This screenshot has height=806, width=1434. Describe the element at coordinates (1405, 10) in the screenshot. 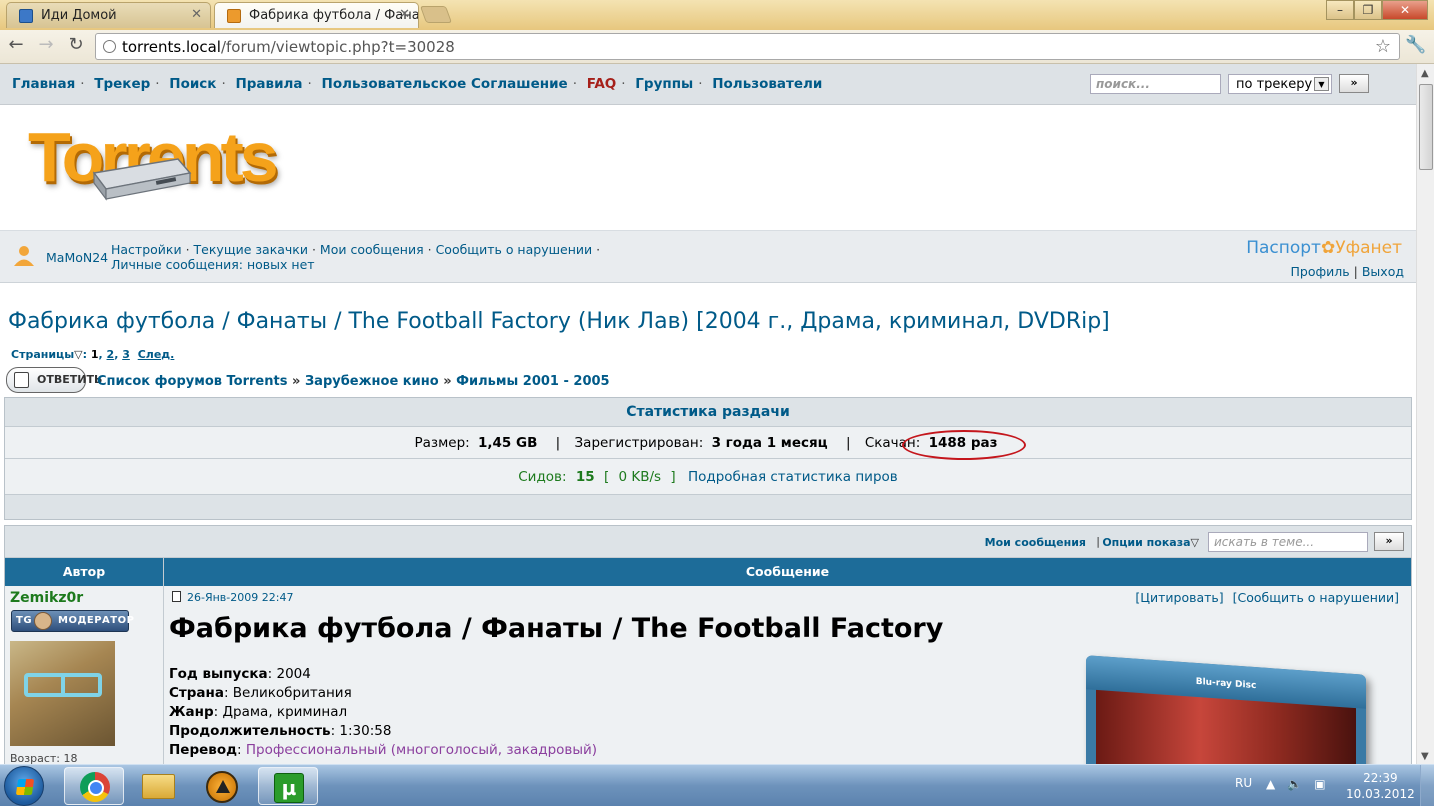

I see `window-close-button: ✕` at that location.